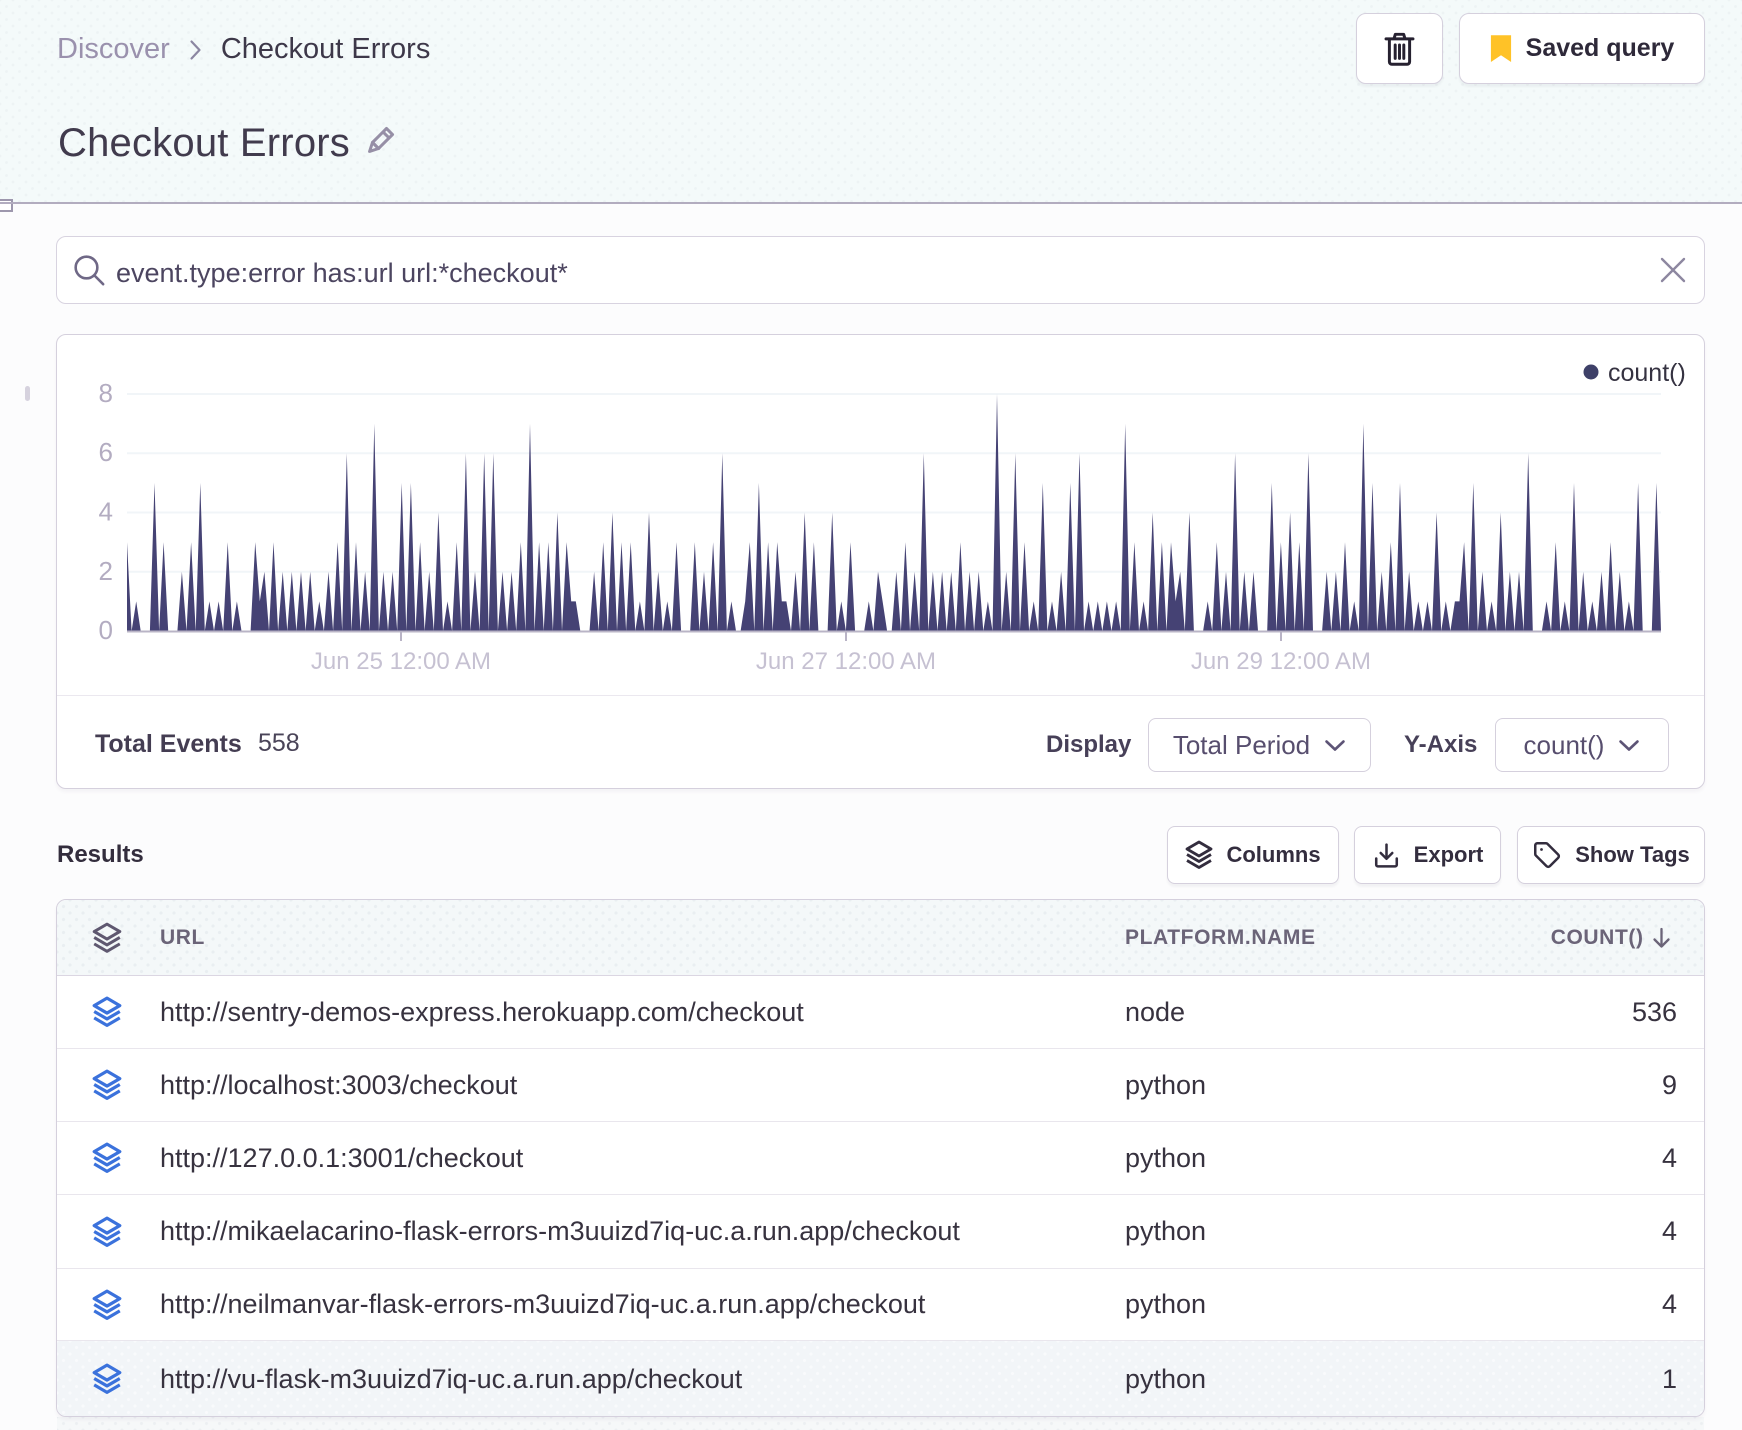 The width and height of the screenshot is (1742, 1430). I want to click on svg-text: Jun 27 12:00 AM, so click(846, 661).